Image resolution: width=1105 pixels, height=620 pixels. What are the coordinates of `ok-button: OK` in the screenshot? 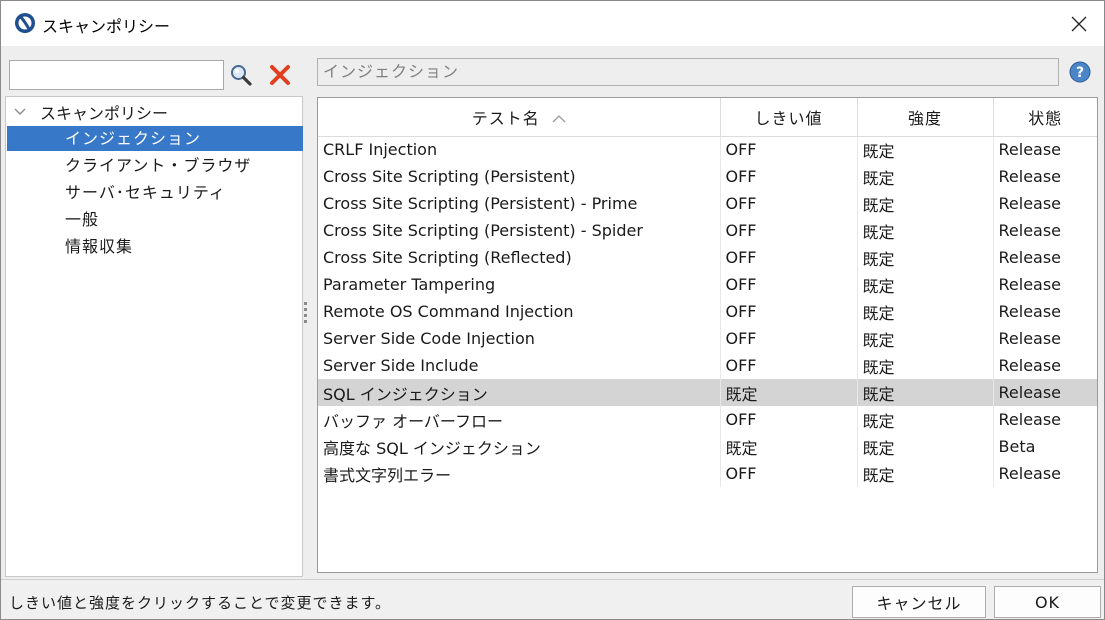 It's located at (1047, 602).